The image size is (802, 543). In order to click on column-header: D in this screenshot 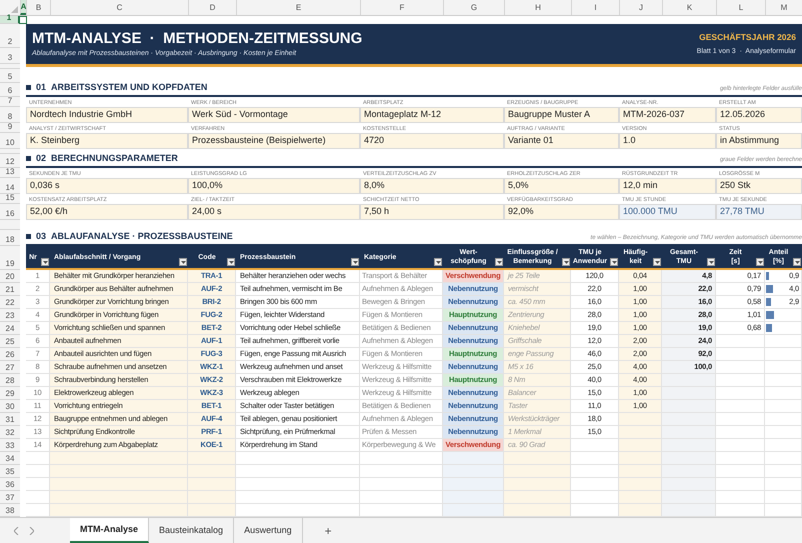, I will do `click(212, 7)`.